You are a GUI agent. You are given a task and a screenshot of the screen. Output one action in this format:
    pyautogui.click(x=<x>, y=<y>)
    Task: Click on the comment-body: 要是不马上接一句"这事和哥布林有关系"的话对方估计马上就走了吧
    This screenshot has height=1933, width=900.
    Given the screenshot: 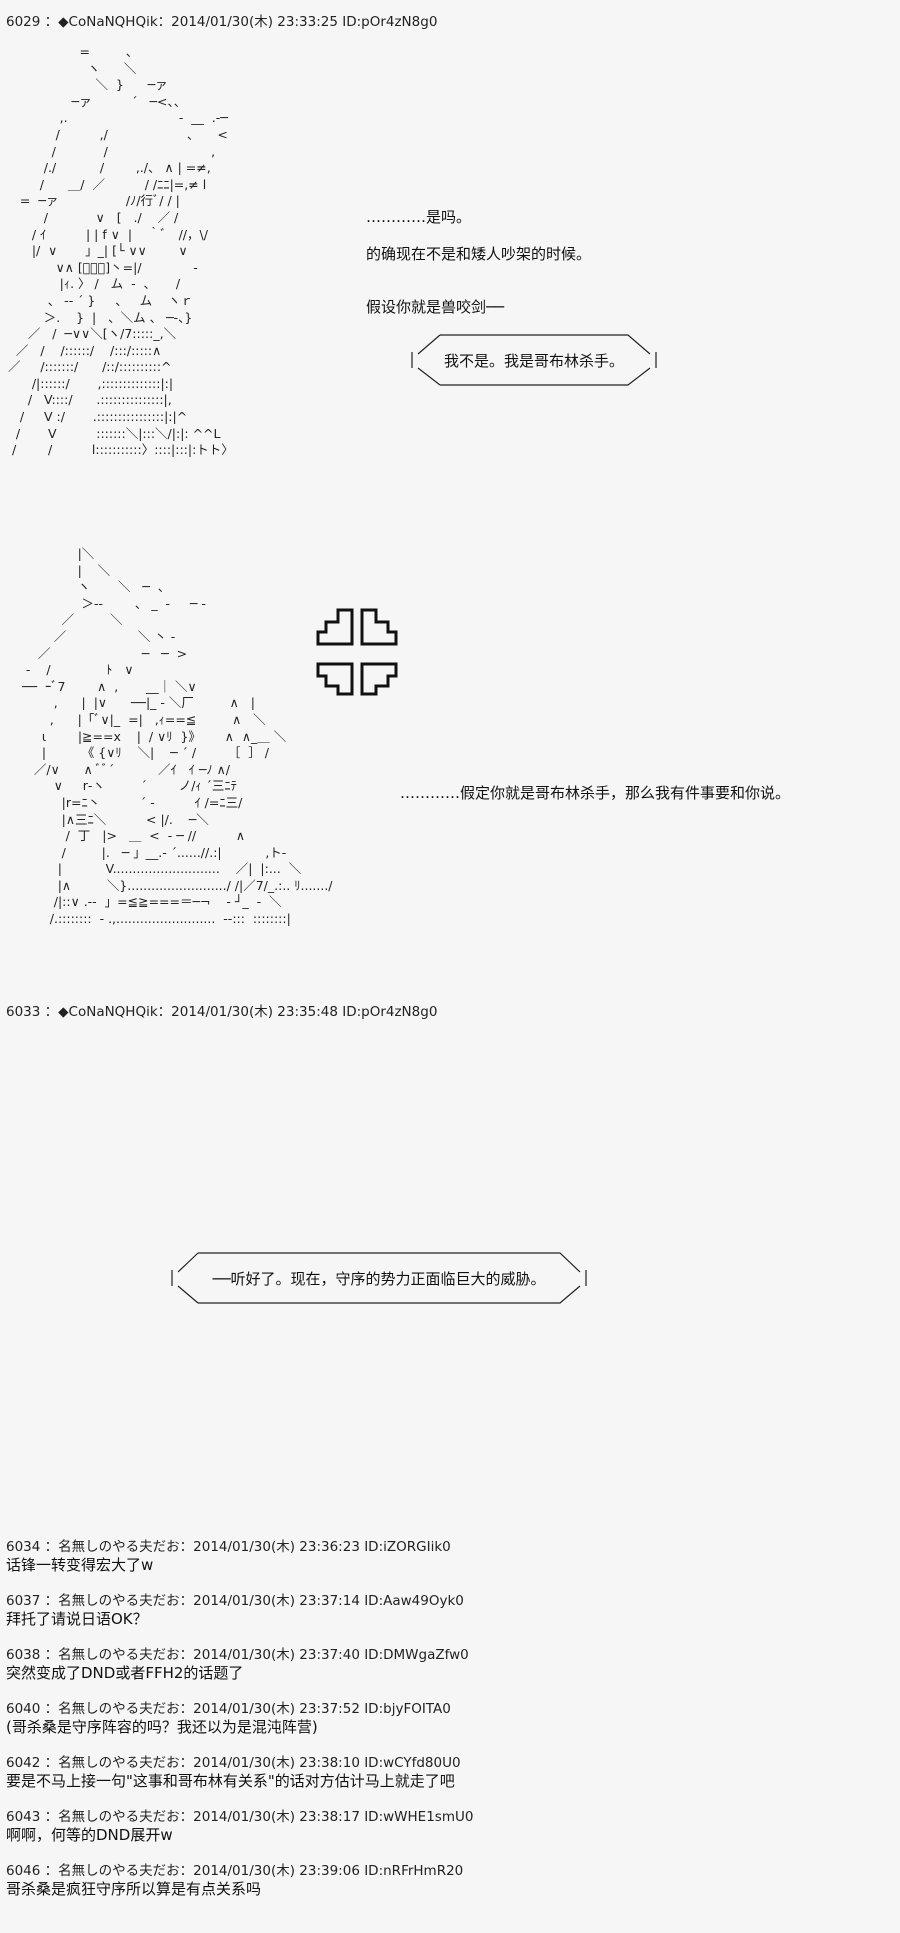 What is the action you would take?
    pyautogui.click(x=230, y=1781)
    